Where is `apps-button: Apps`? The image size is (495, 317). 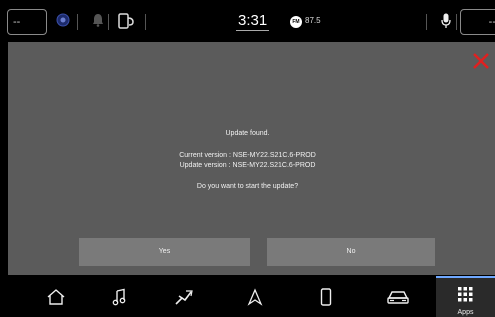 apps-button: Apps is located at coordinates (465, 296).